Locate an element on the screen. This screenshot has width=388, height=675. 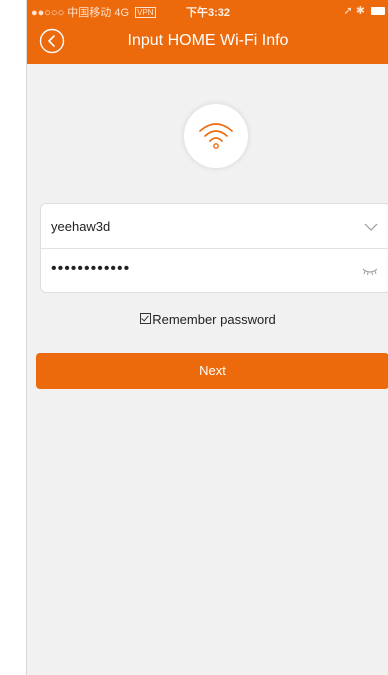
remember-password-checkbox is located at coordinates (146, 318).